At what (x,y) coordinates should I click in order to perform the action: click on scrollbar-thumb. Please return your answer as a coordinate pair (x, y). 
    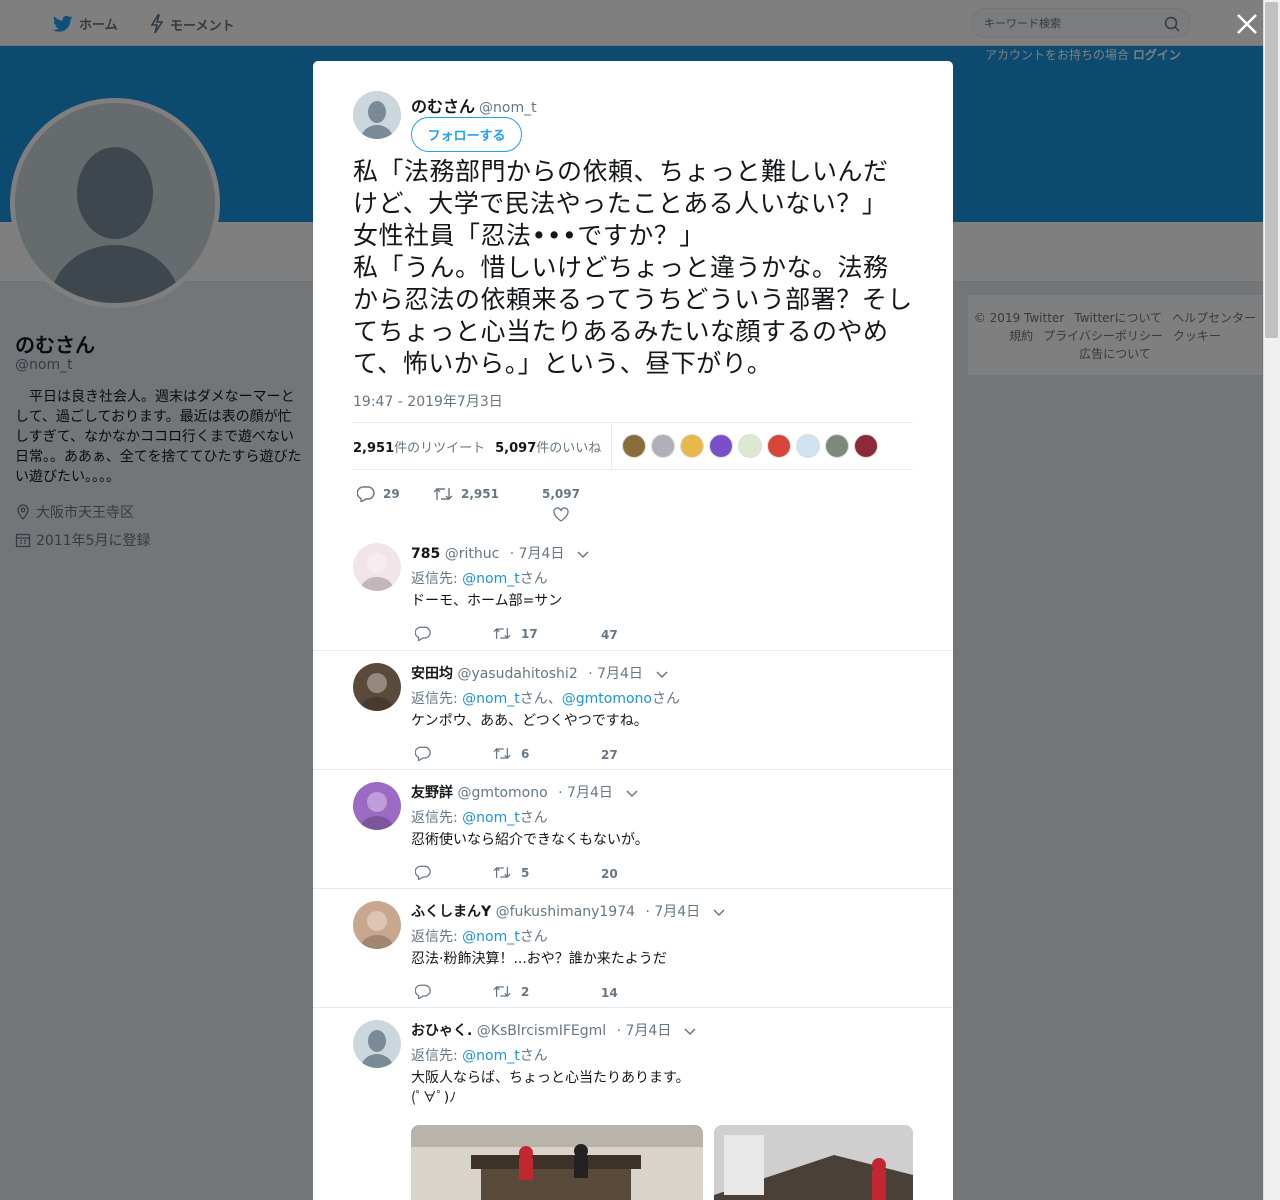
    Looking at the image, I should click on (1271, 170).